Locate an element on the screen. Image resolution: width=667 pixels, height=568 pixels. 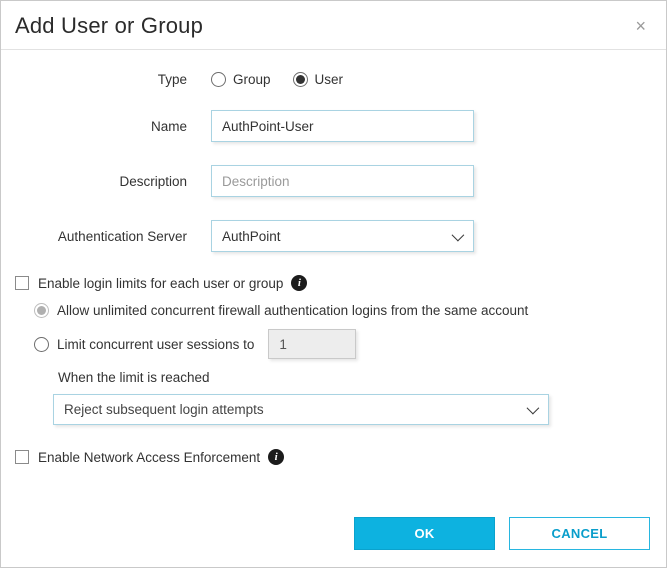
dialog-header: Add User or Group × is located at coordinates (333, 25).